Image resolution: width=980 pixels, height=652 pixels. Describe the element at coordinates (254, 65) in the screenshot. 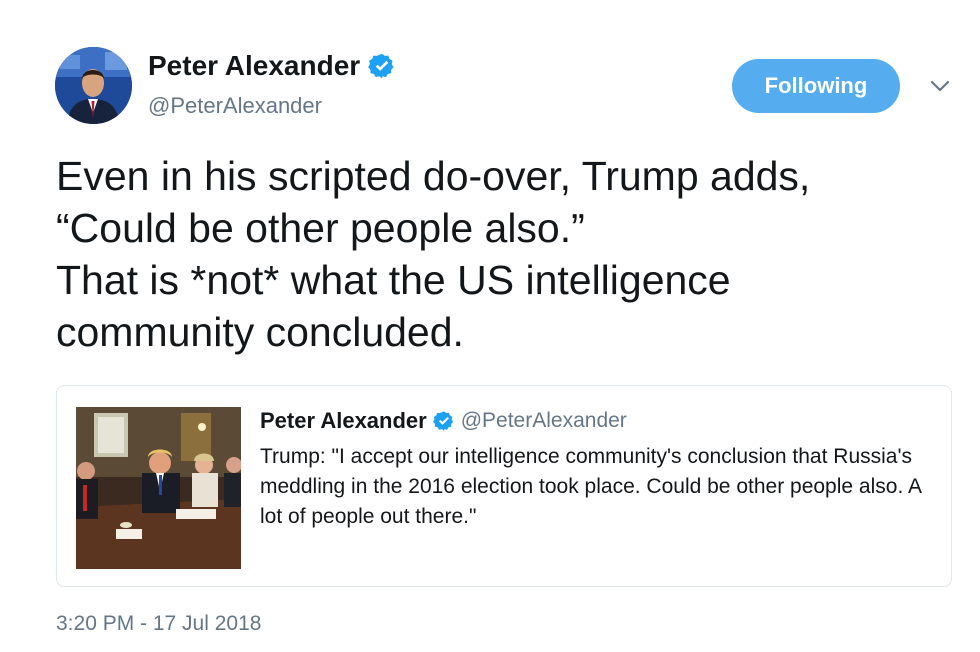

I see `author-name-label: Peter Alexander` at that location.